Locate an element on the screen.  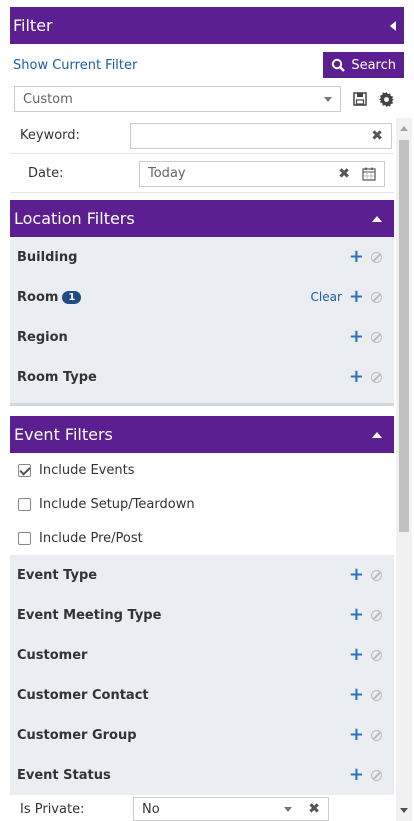
filter-label: Region is located at coordinates (42, 337).